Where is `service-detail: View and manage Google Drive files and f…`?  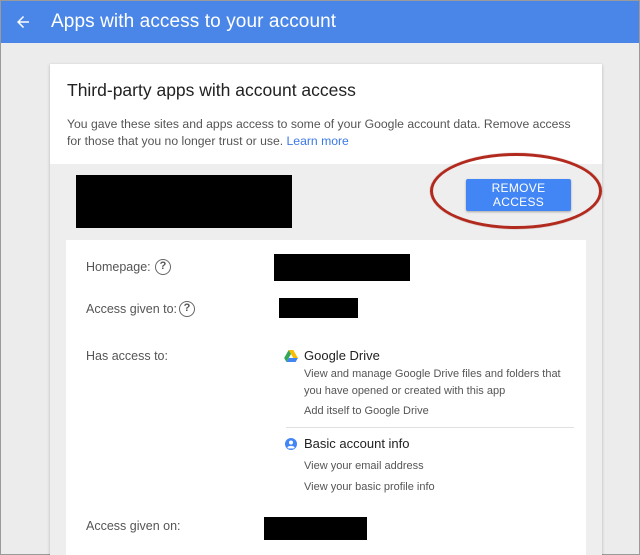 service-detail: View and manage Google Drive files and f… is located at coordinates (432, 382).